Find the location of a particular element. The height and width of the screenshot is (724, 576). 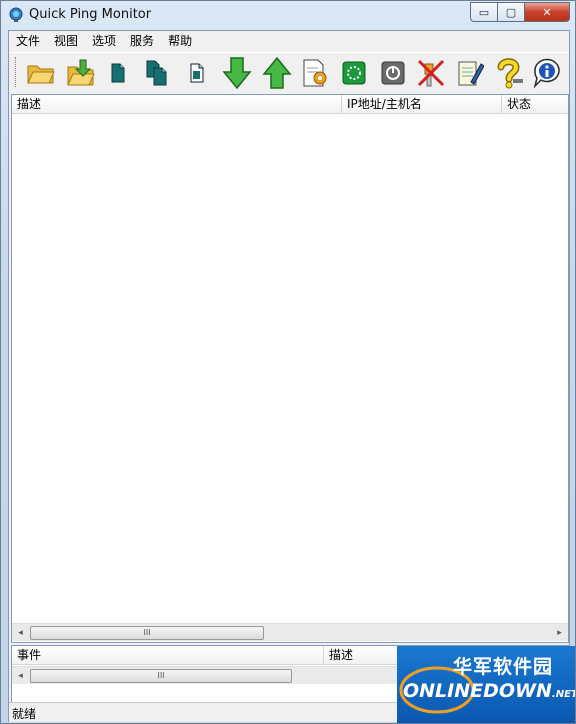

status-text: 就绪 is located at coordinates (24, 714).